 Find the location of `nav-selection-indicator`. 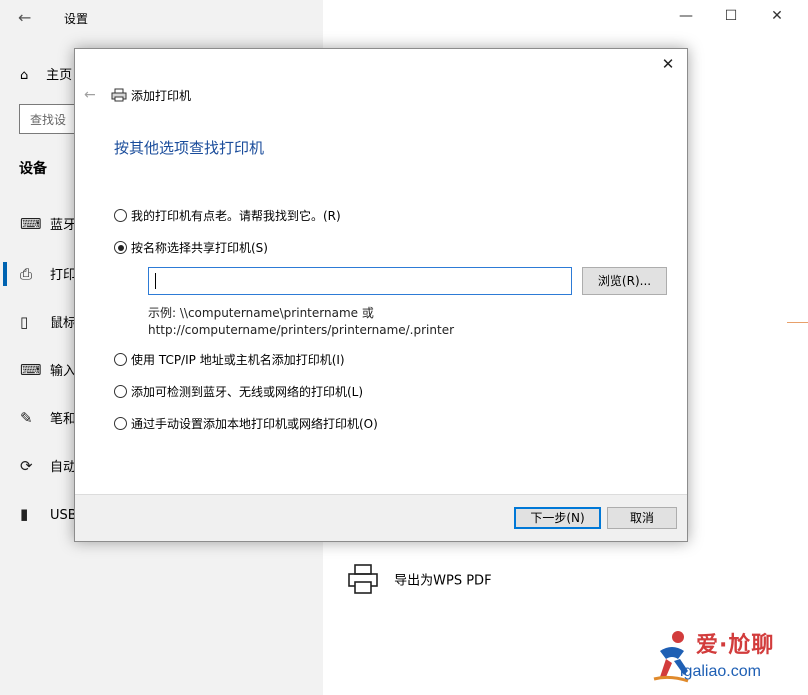

nav-selection-indicator is located at coordinates (5, 274).